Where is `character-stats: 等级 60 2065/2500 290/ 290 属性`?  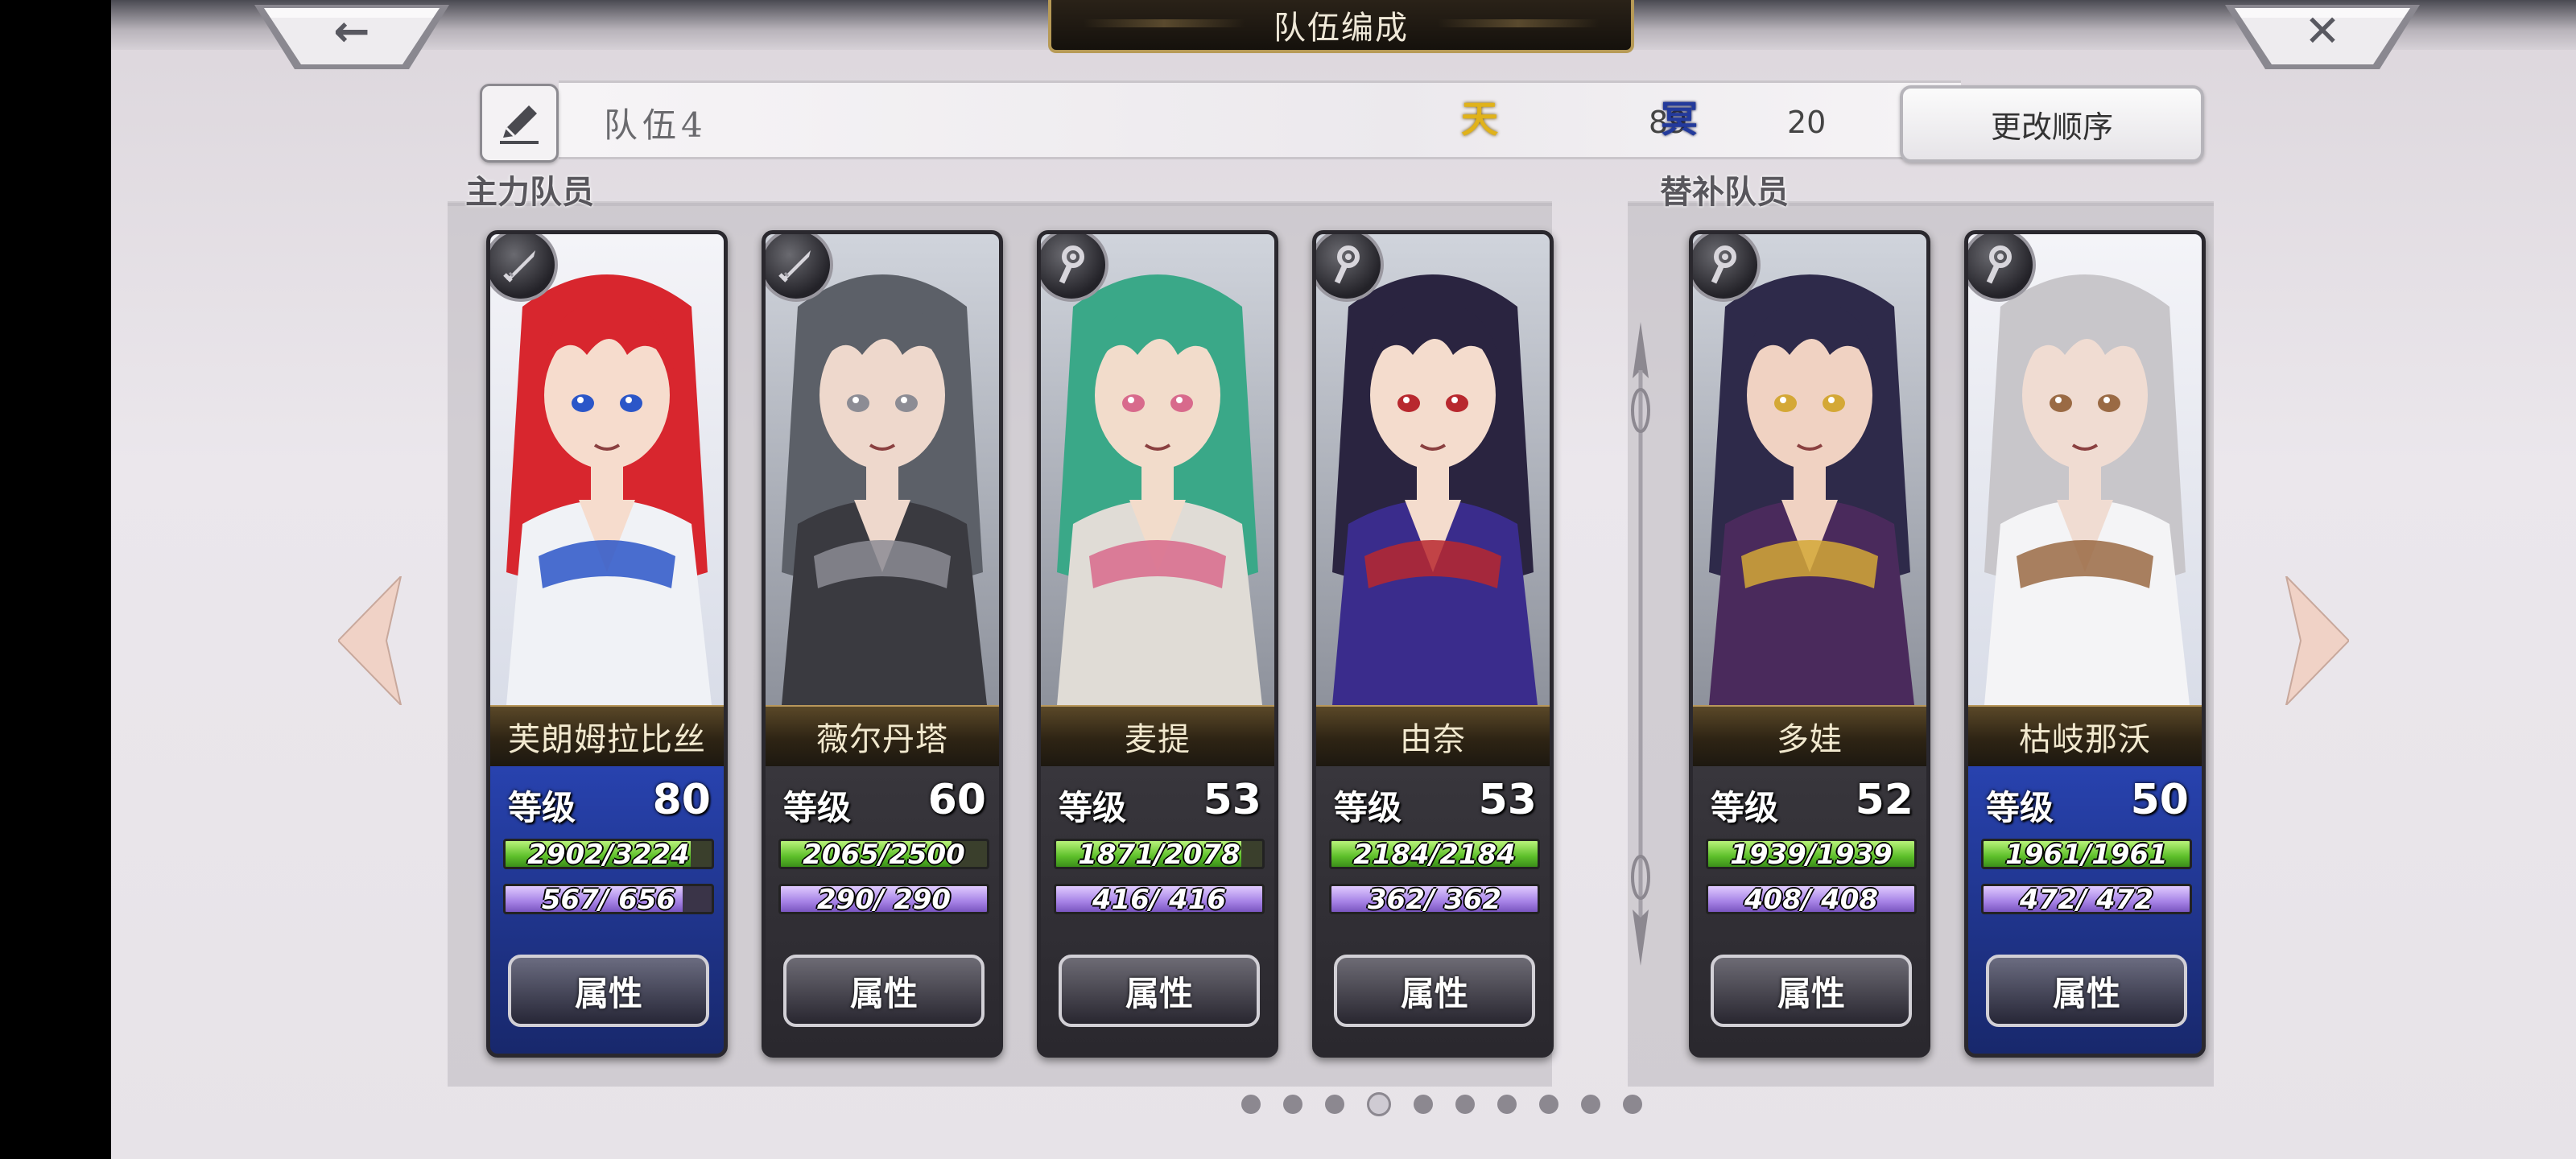
character-stats: 等级 60 2065/2500 290/ 290 属性 is located at coordinates (883, 909).